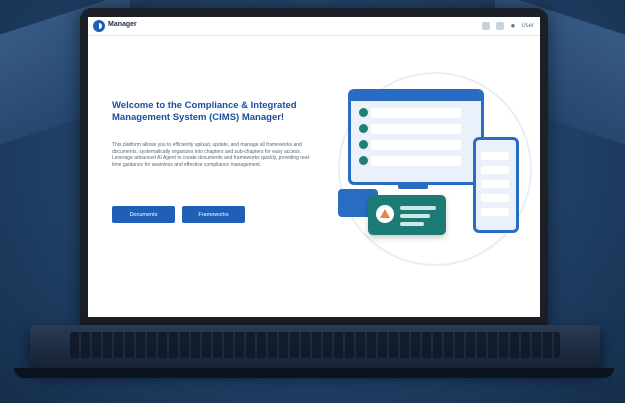 The height and width of the screenshot is (403, 625). I want to click on laptop-lip, so click(314, 373).